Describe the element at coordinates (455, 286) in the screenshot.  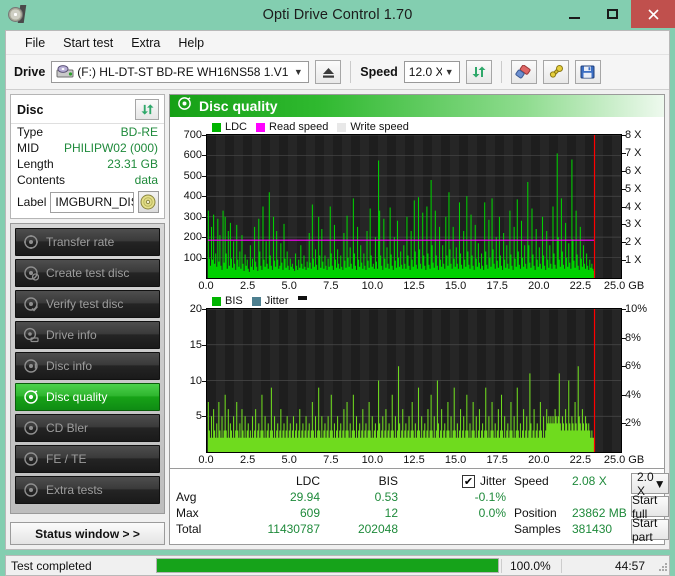
I see `x-tick-label: 15.0` at that location.